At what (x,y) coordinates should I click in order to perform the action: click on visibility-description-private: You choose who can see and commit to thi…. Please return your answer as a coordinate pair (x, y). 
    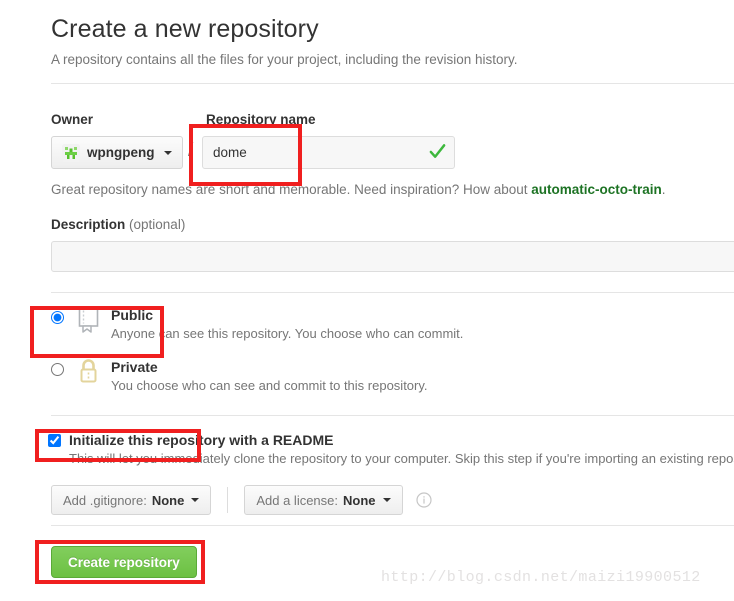
    Looking at the image, I should click on (269, 385).